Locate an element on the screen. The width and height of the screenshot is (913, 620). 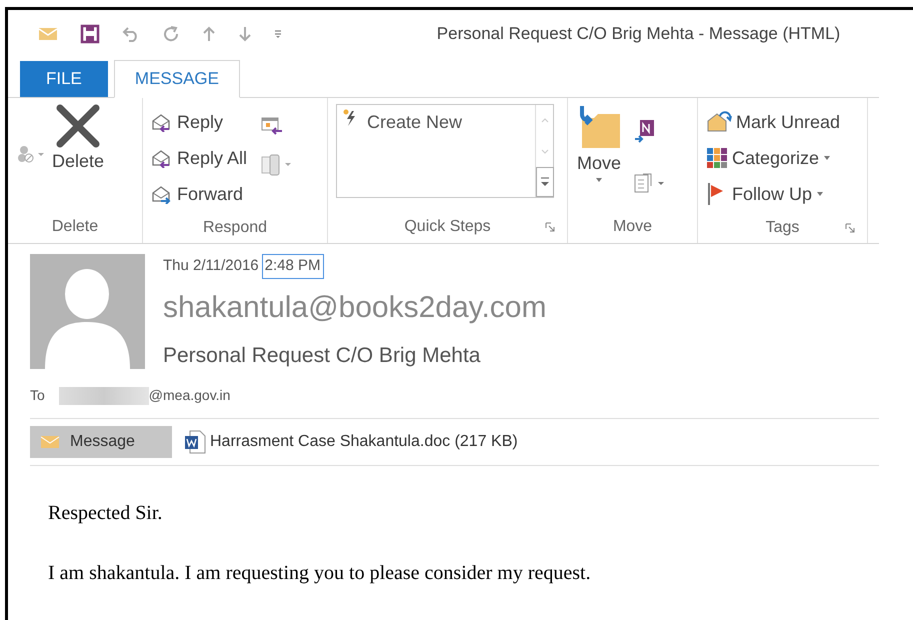
ribbon-button: Mark Unread is located at coordinates (773, 122).